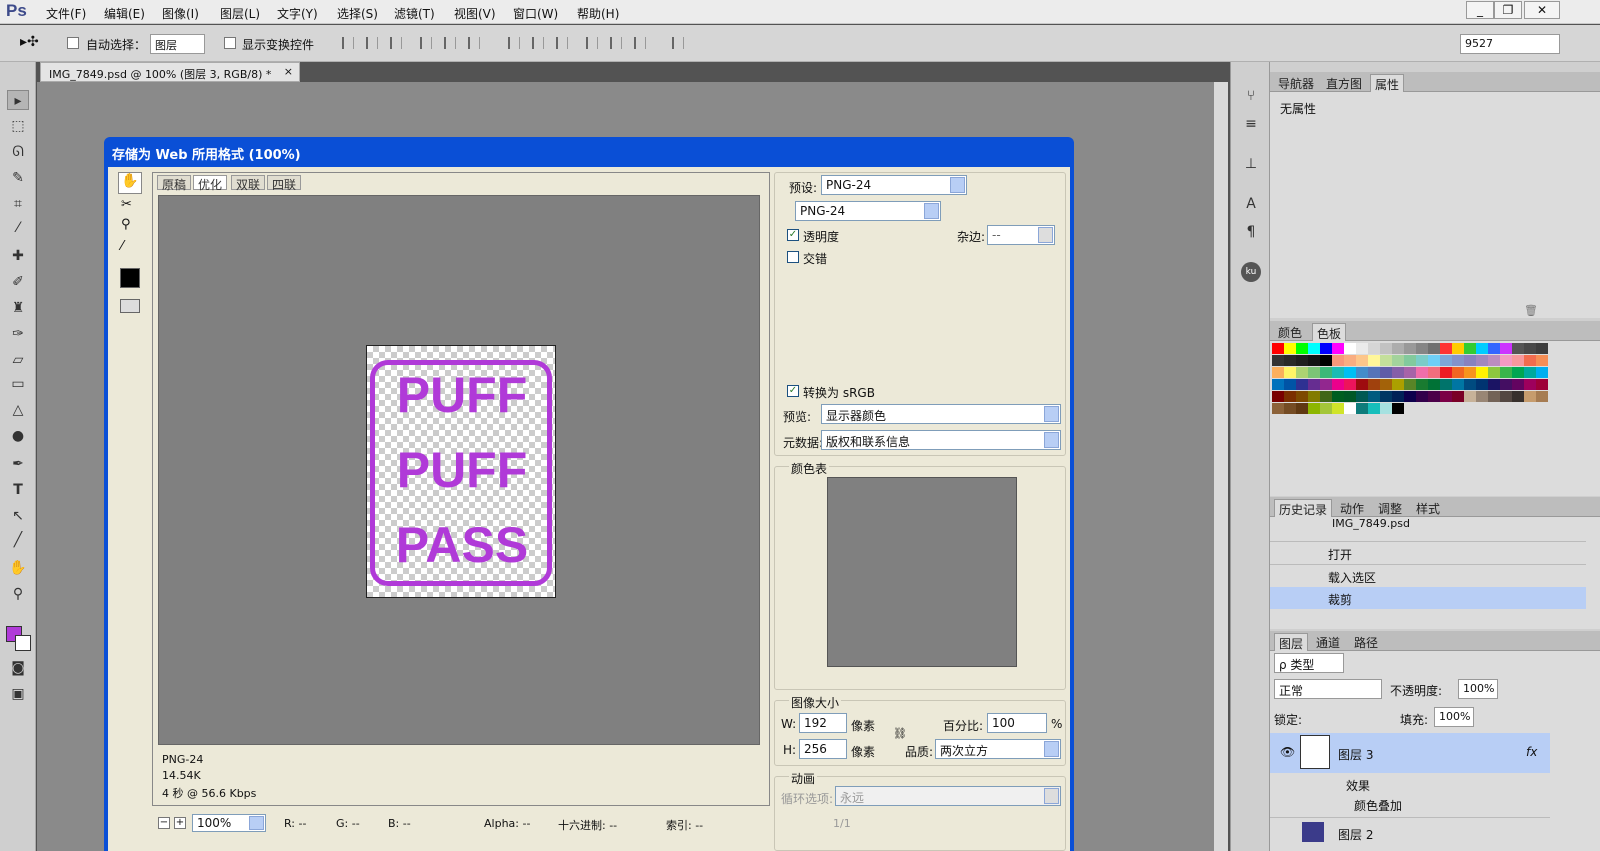  Describe the element at coordinates (288, 71) in the screenshot. I see `close-tab-icon: ×` at that location.